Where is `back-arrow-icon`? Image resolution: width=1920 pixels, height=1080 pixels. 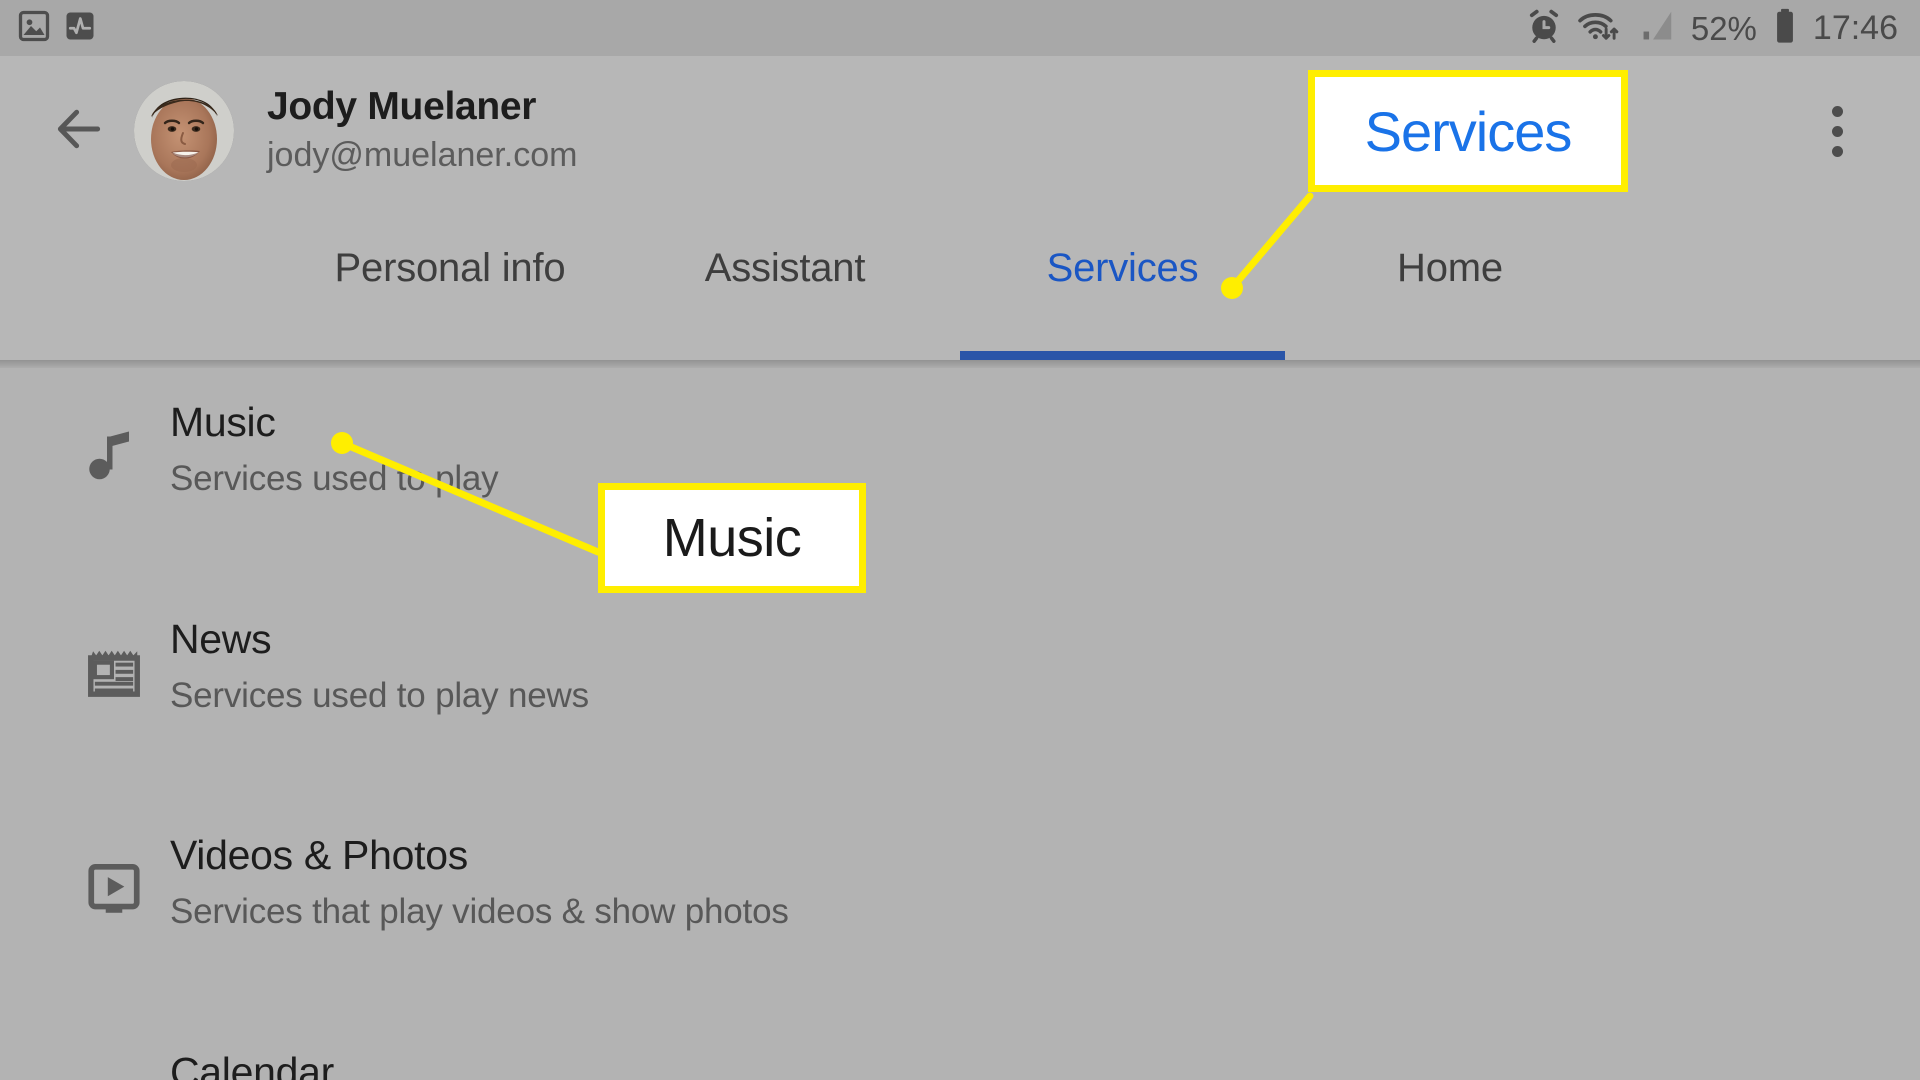
back-arrow-icon is located at coordinates (79, 131).